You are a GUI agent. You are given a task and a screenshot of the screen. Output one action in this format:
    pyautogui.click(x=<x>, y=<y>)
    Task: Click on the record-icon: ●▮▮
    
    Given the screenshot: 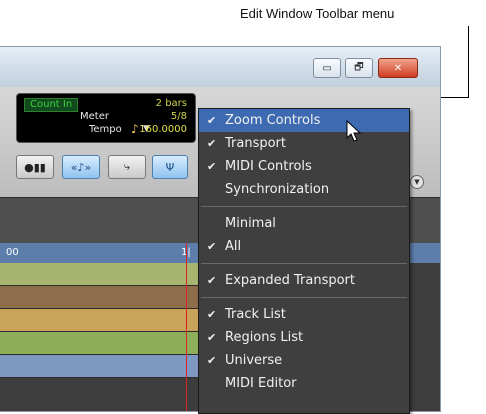 What is the action you would take?
    pyautogui.click(x=35, y=167)
    